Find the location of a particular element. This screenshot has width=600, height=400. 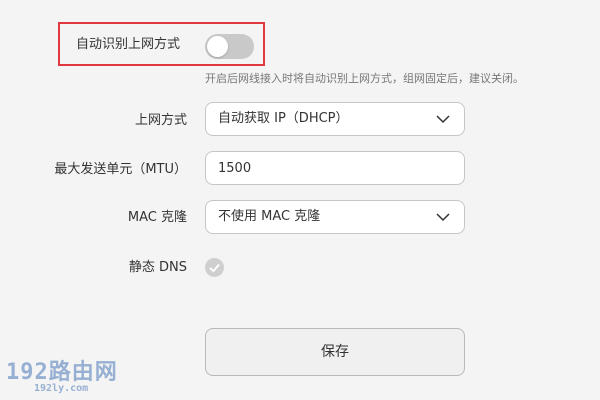

save-button: 保存 is located at coordinates (335, 352).